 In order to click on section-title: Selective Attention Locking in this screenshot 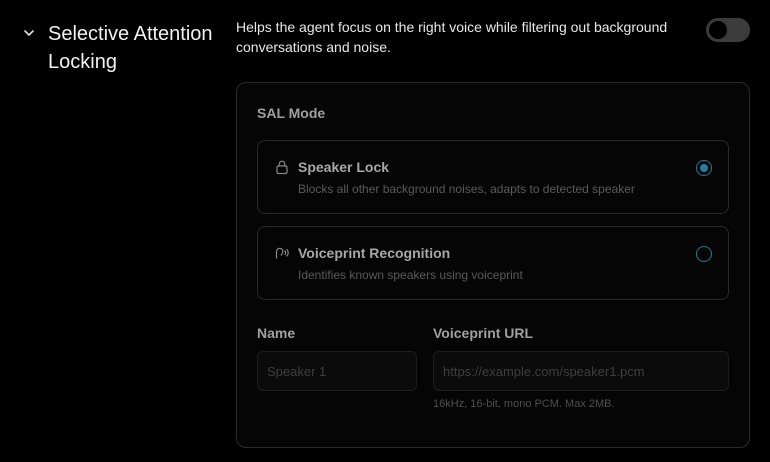, I will do `click(130, 48)`.